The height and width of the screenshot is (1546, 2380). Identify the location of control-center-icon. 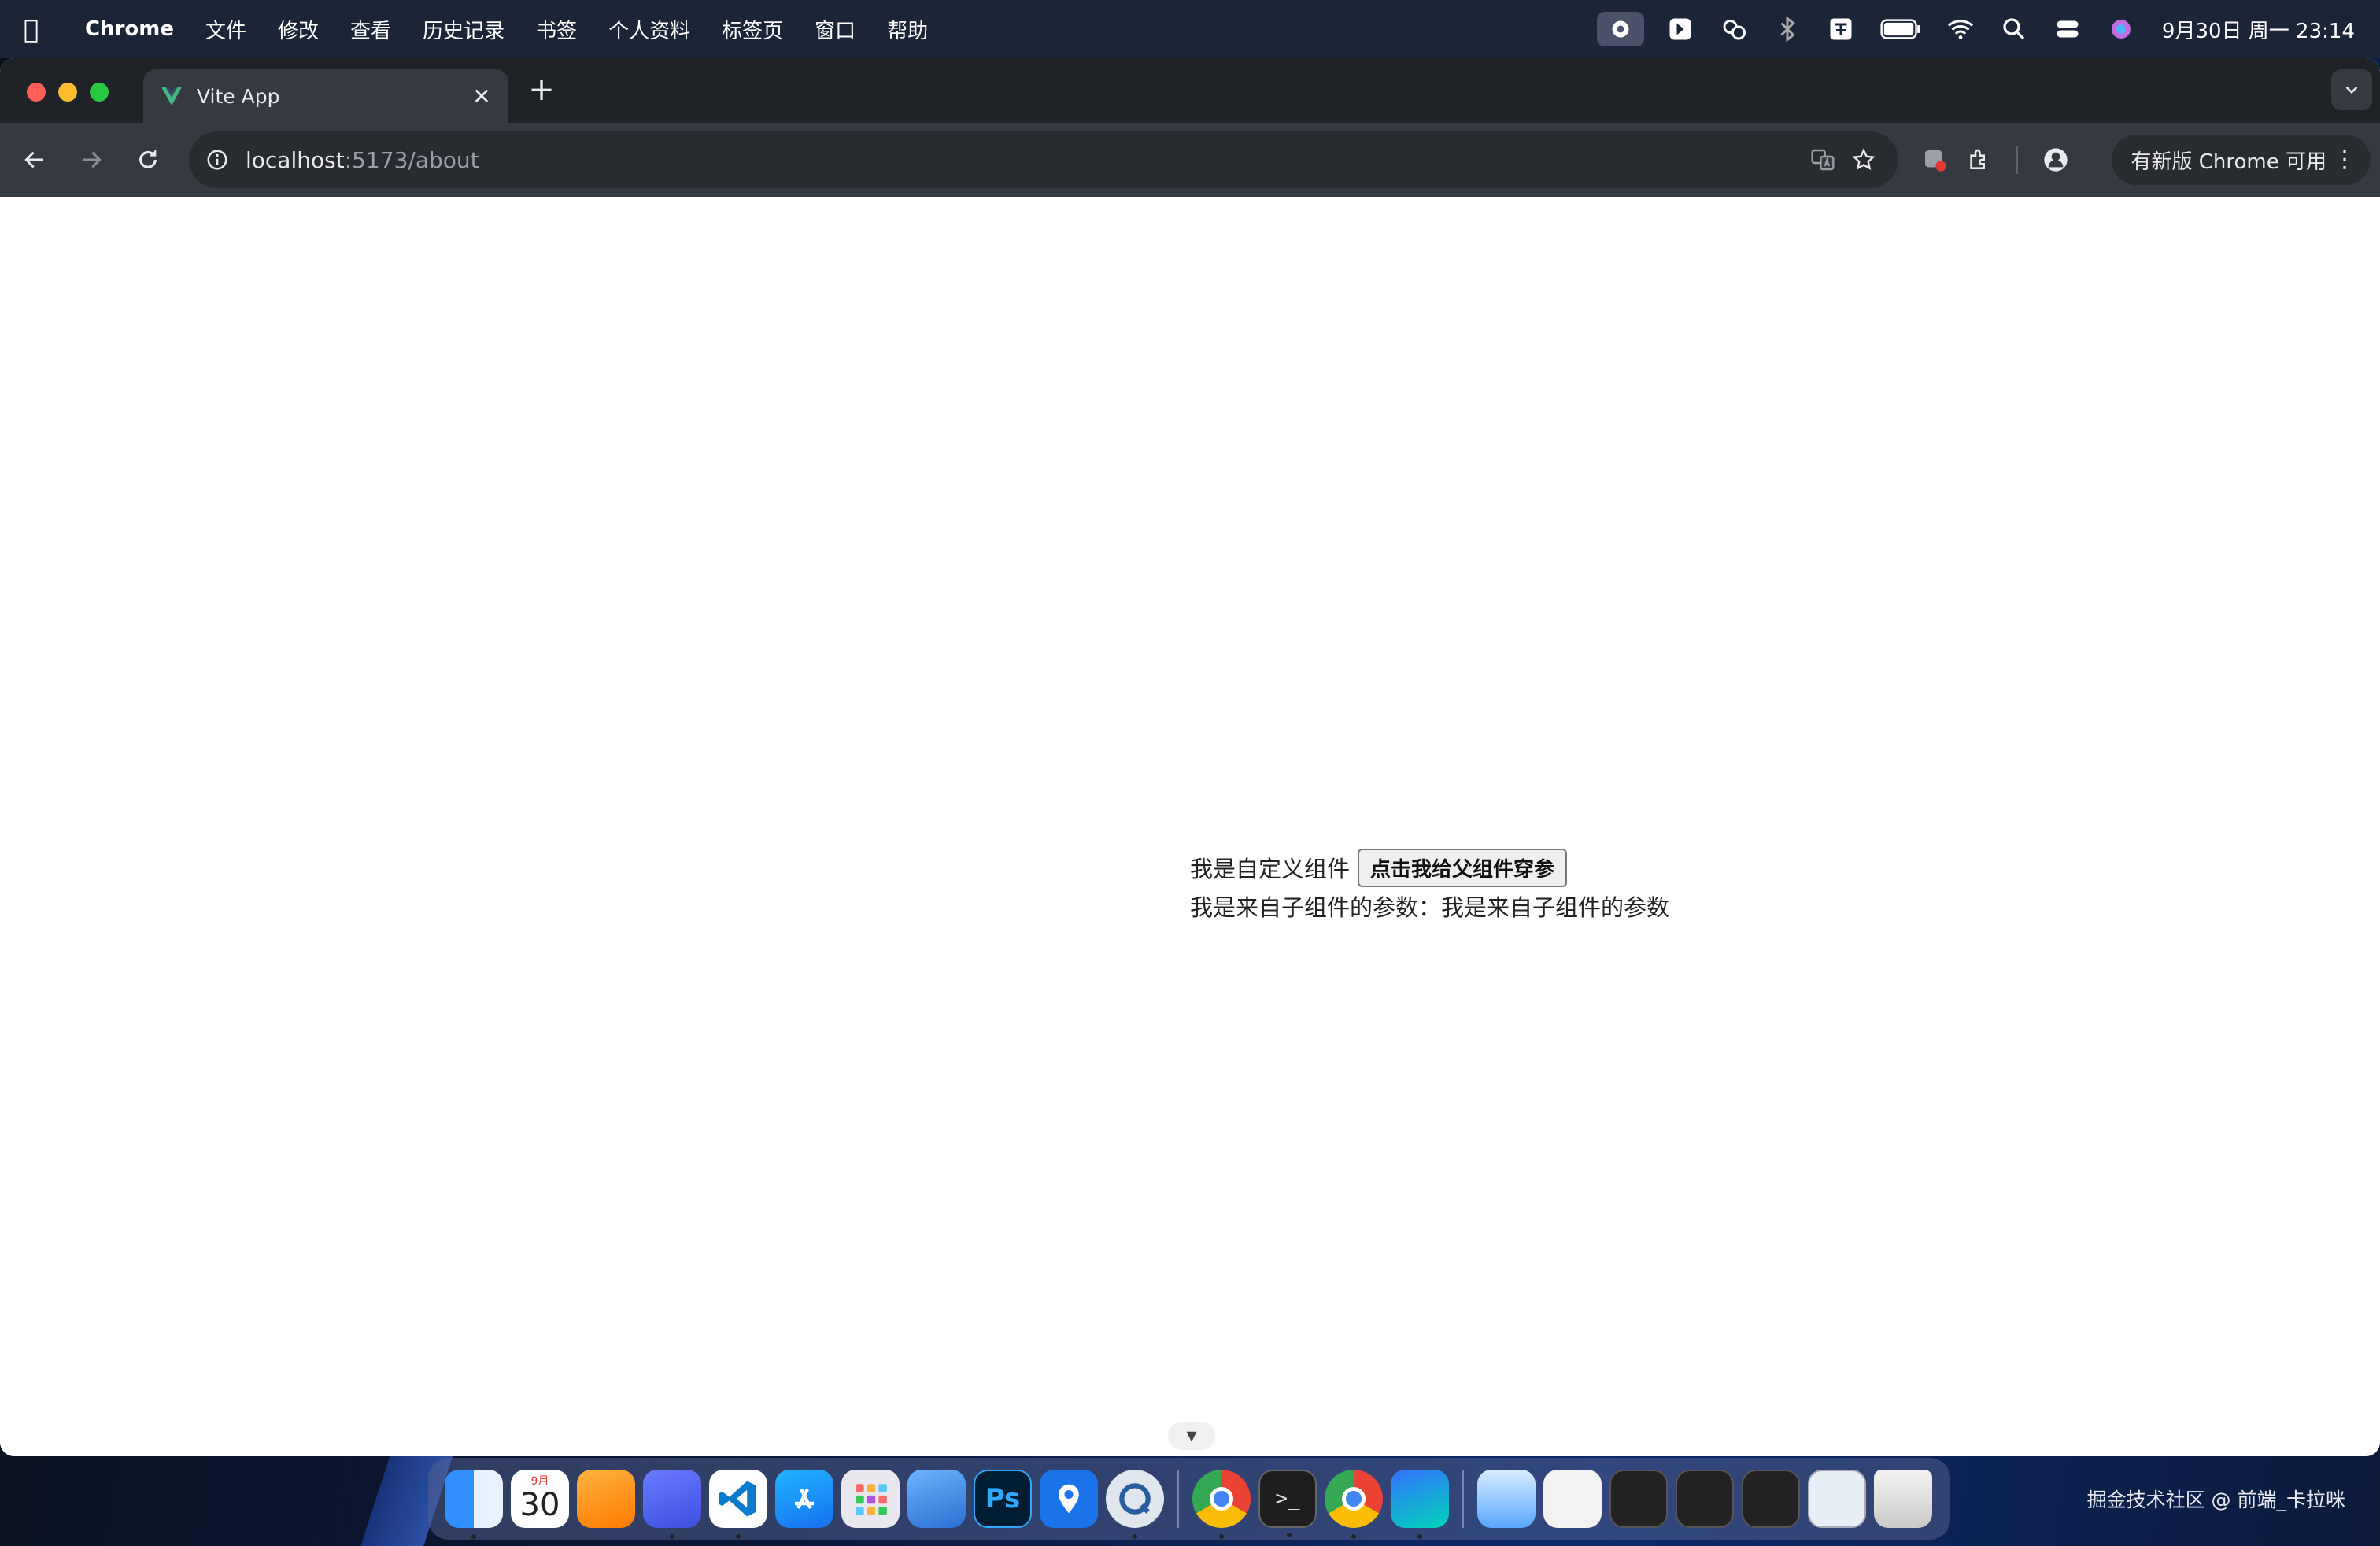
(2067, 29).